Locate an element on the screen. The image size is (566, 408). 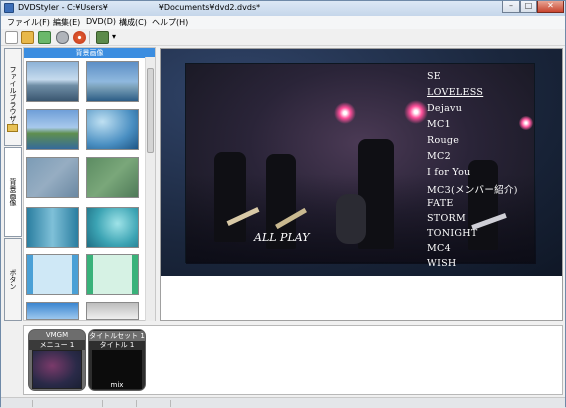
menu-button-track: Dejavu is located at coordinates (444, 108).